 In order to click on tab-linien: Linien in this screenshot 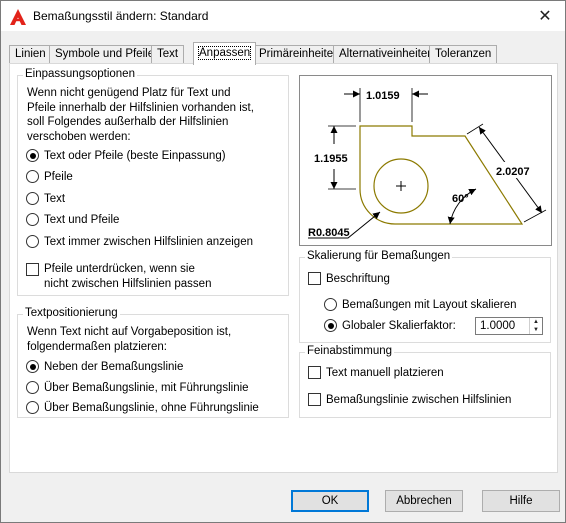, I will do `click(30, 54)`.